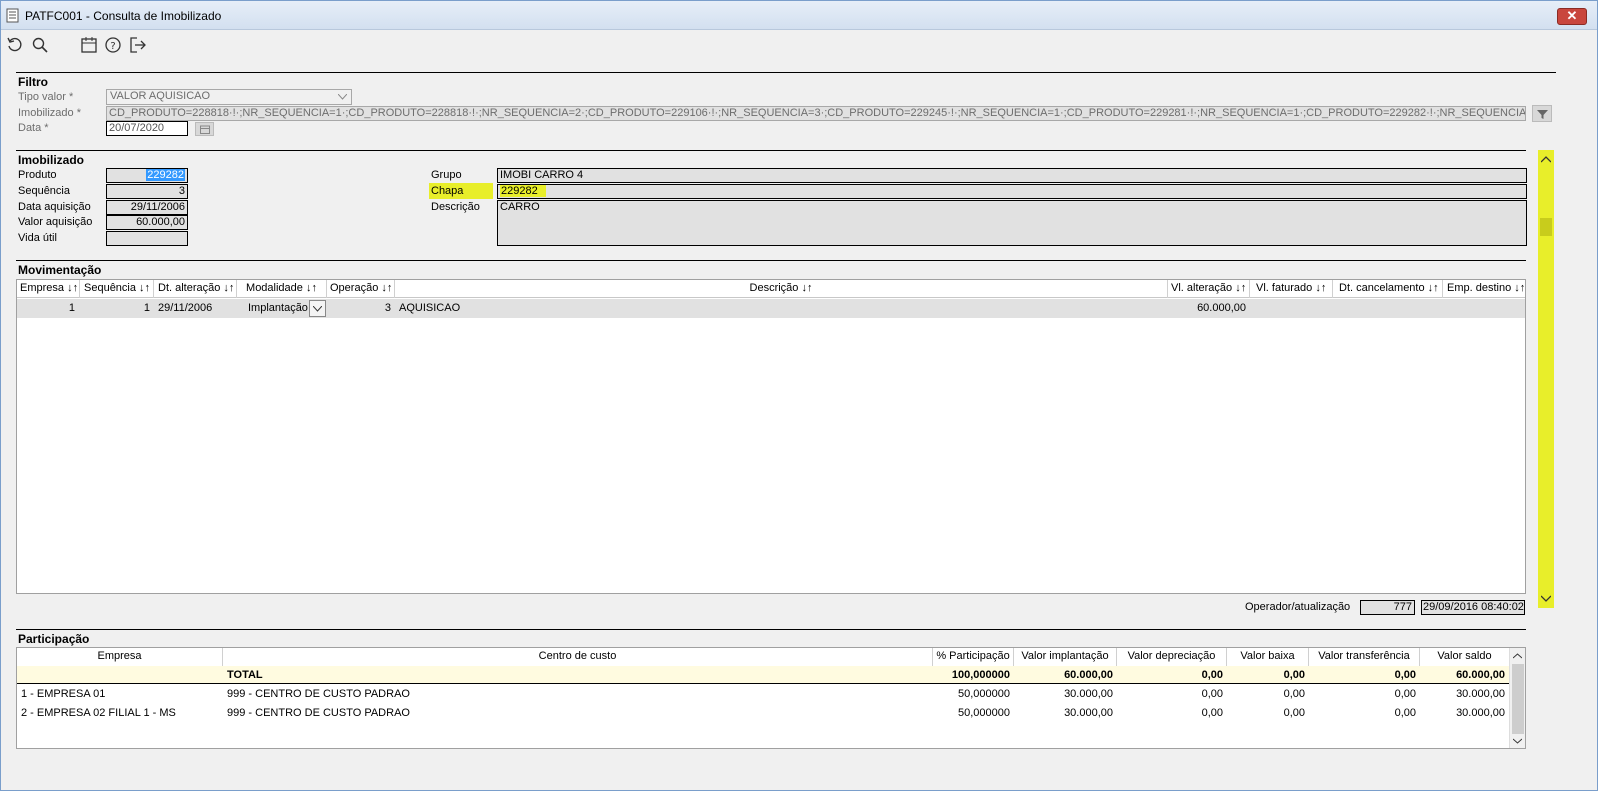 This screenshot has height=791, width=1598. What do you see at coordinates (578, 657) in the screenshot?
I see `col-centro-custo: Centro de custo` at bounding box center [578, 657].